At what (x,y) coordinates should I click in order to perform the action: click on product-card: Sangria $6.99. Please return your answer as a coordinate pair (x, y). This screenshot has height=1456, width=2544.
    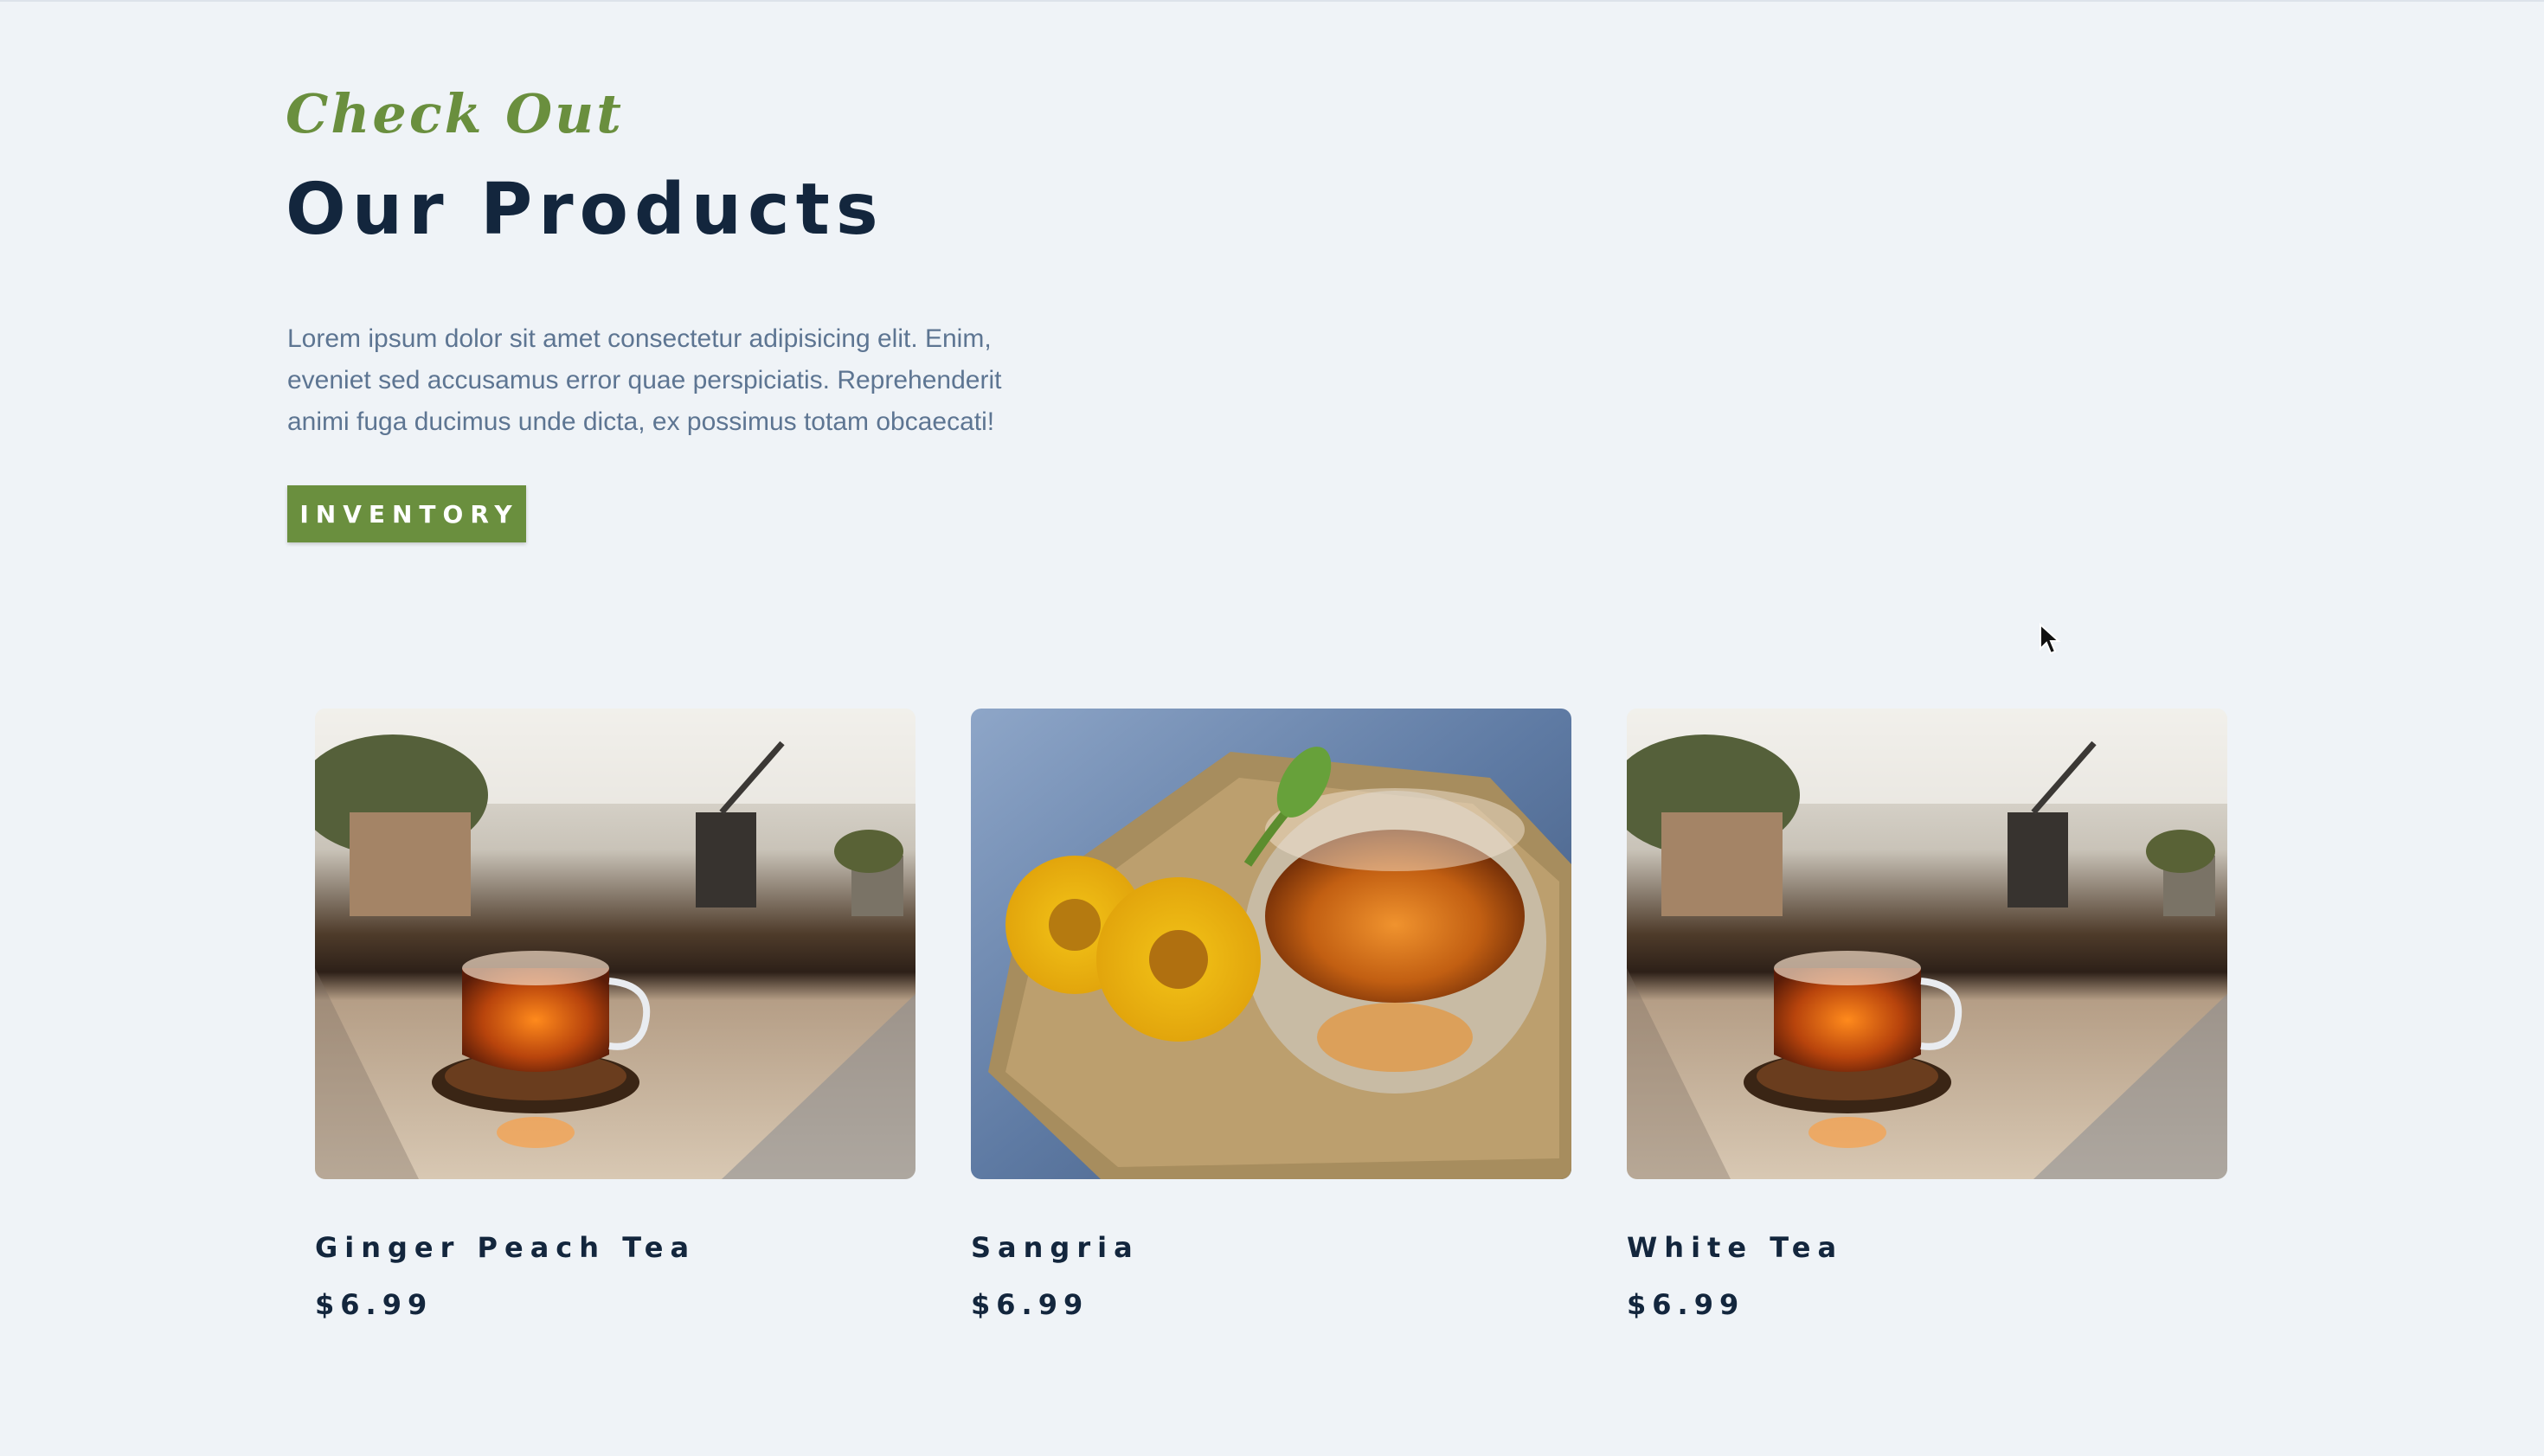
    Looking at the image, I should click on (1271, 1020).